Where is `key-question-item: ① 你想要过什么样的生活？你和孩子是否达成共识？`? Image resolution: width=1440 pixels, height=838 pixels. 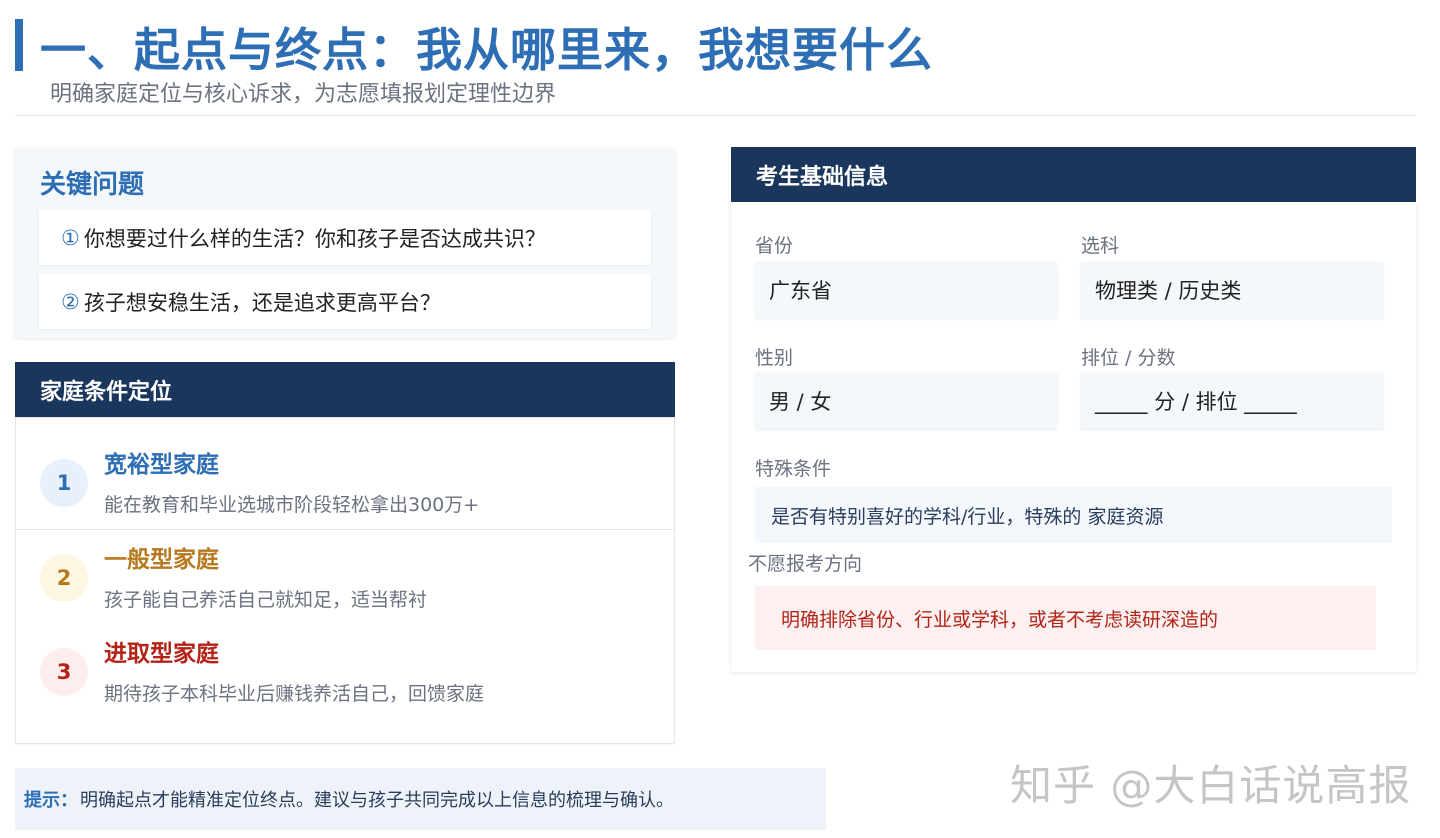
key-question-item: ① 你想要过什么样的生活？你和孩子是否达成共识？ is located at coordinates (345, 237).